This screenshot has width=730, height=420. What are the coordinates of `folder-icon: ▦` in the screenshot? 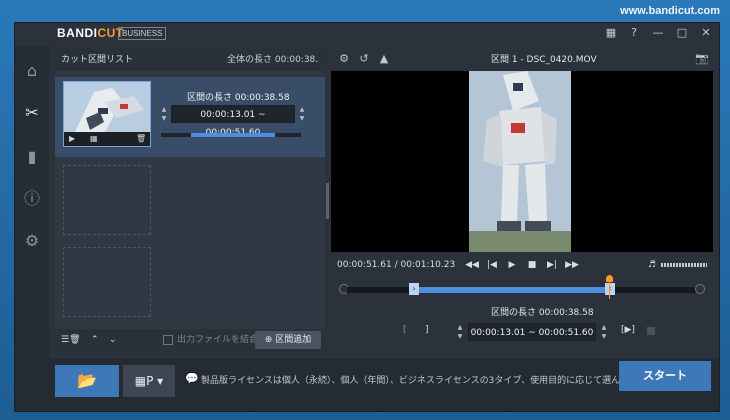 It's located at (611, 33).